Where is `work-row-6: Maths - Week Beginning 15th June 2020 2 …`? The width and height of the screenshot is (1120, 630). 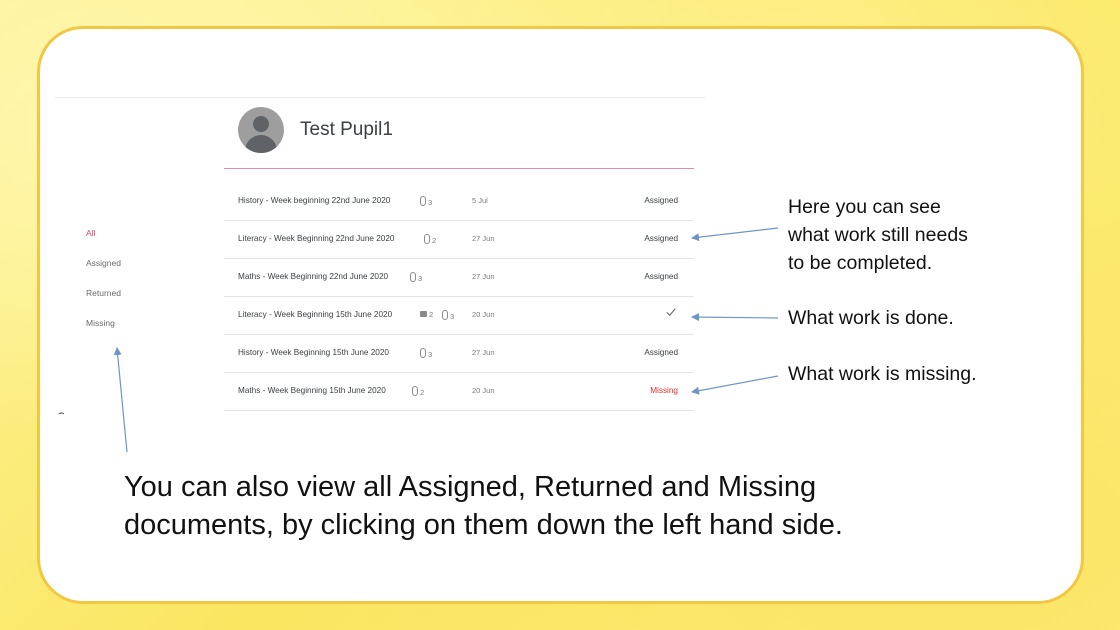 work-row-6: Maths - Week Beginning 15th June 2020 2 … is located at coordinates (459, 392).